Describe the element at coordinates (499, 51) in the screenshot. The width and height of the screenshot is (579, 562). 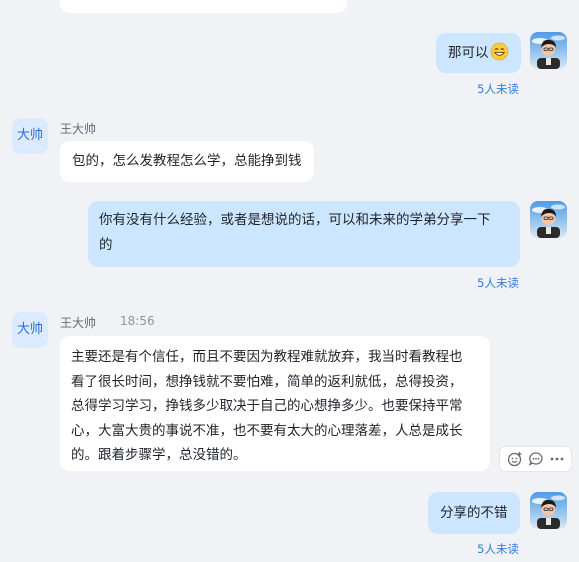
I see `grinning-emoji-icon` at that location.